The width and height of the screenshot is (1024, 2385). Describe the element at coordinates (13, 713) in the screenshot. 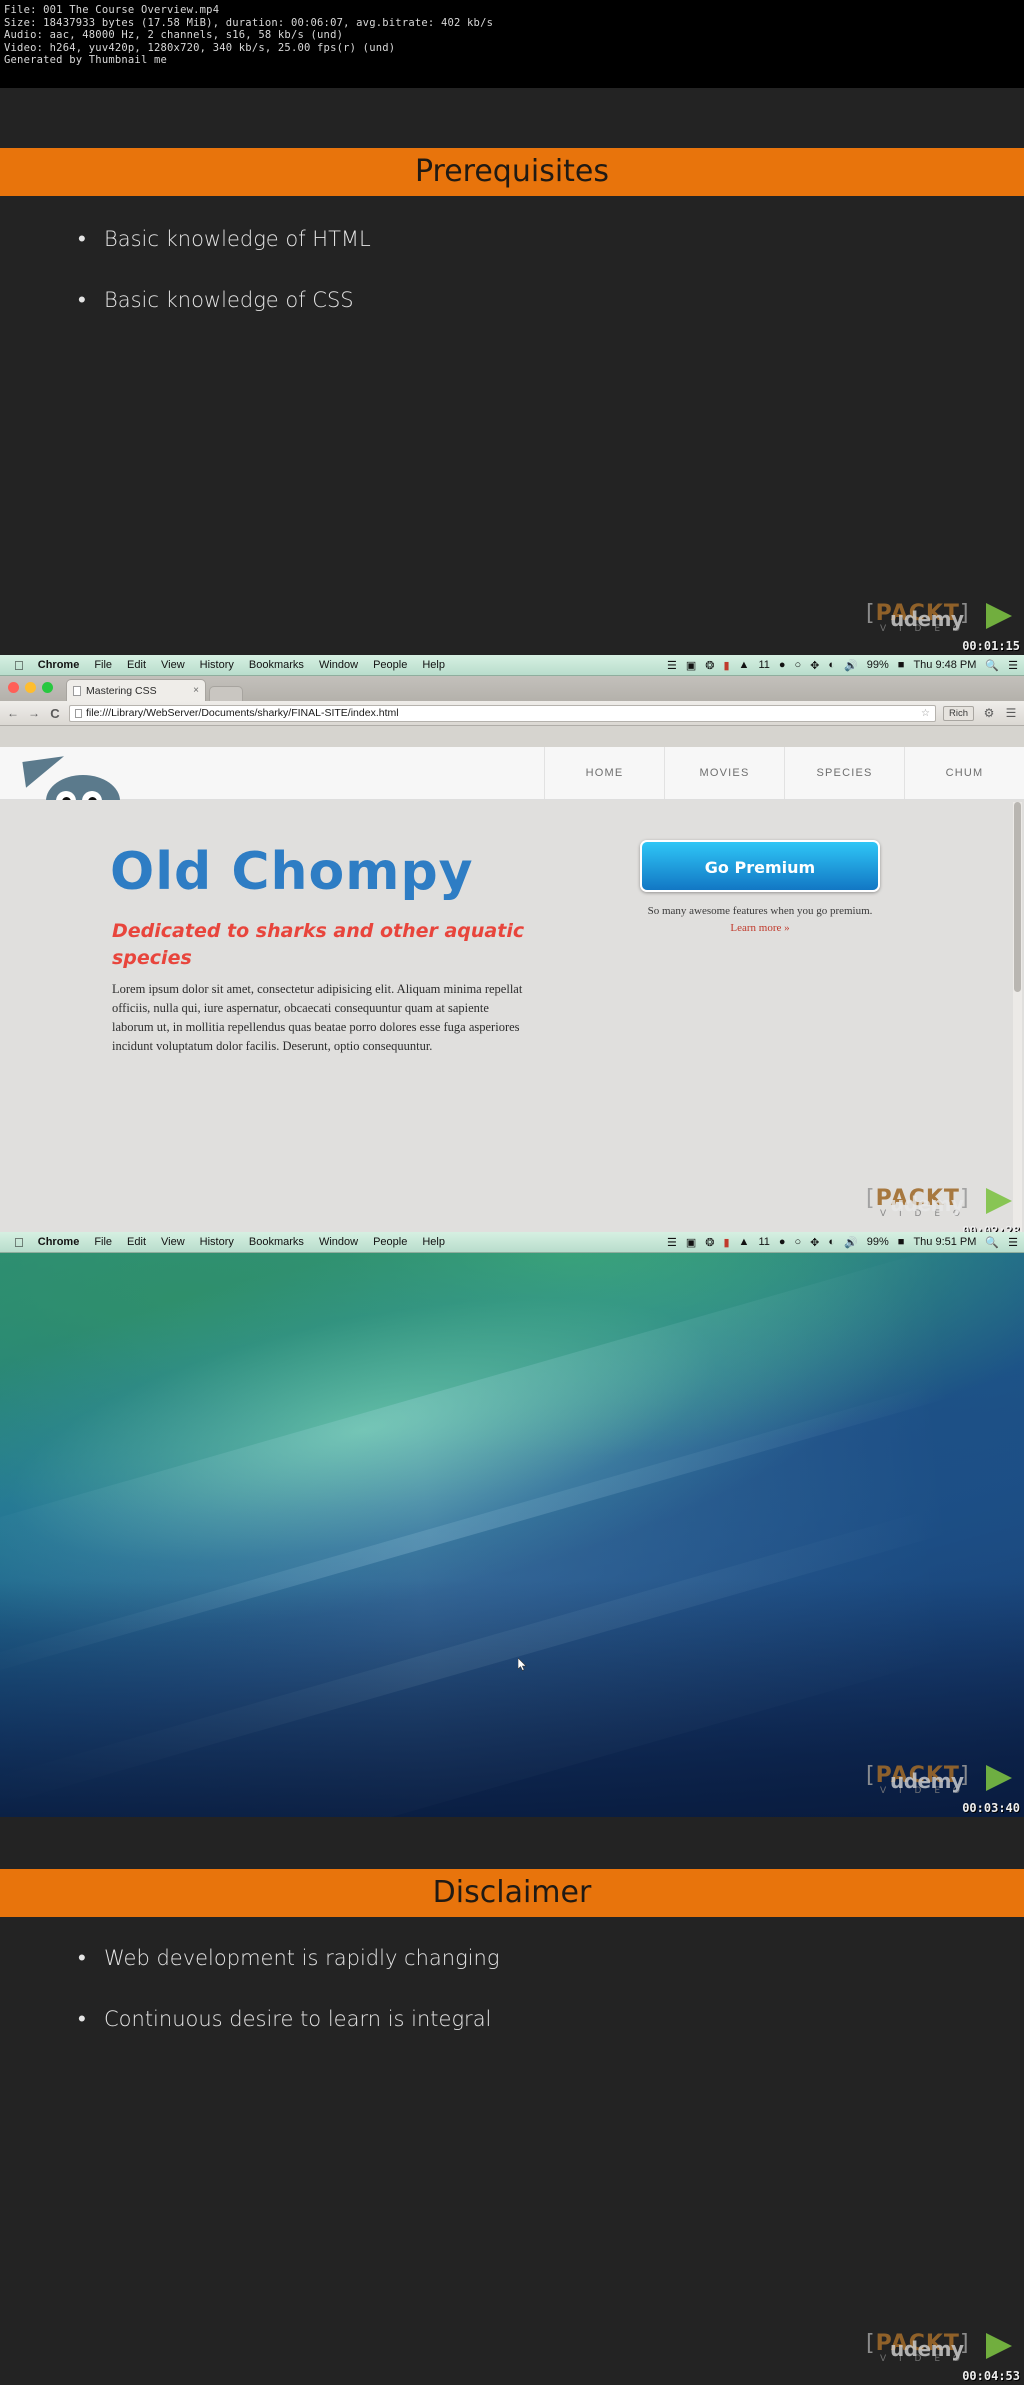

I see `back-arrow-icon: ←` at that location.